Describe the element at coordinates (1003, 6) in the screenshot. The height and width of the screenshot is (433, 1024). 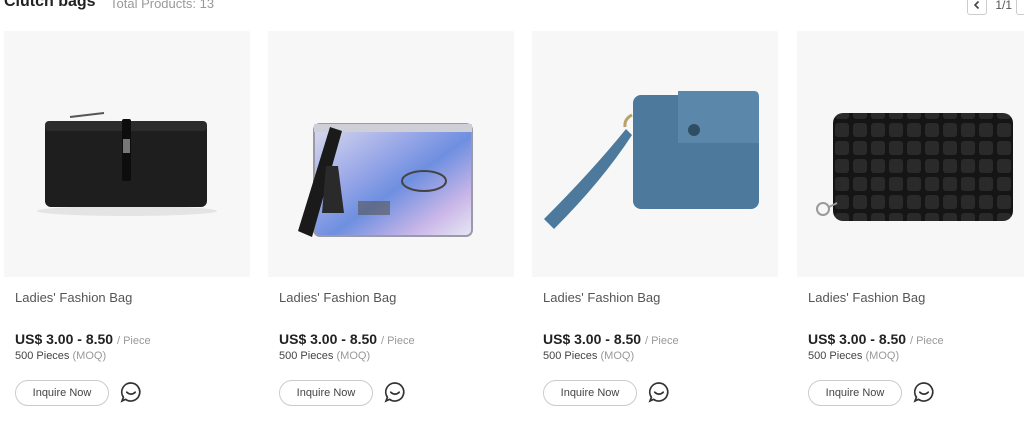
I see `page-indicator: 1/1` at that location.